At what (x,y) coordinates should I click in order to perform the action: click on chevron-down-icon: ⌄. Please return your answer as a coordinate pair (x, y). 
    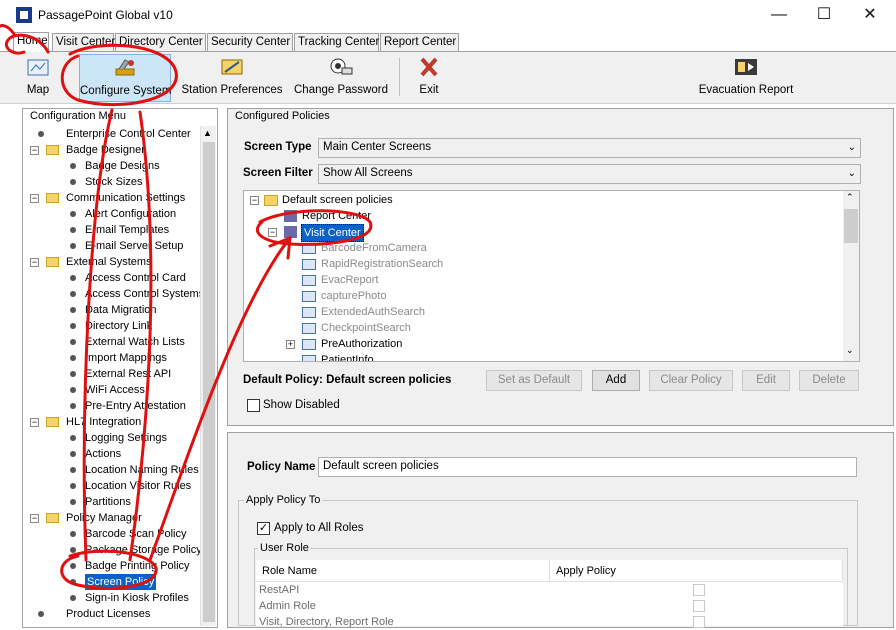
    Looking at the image, I should click on (851, 147).